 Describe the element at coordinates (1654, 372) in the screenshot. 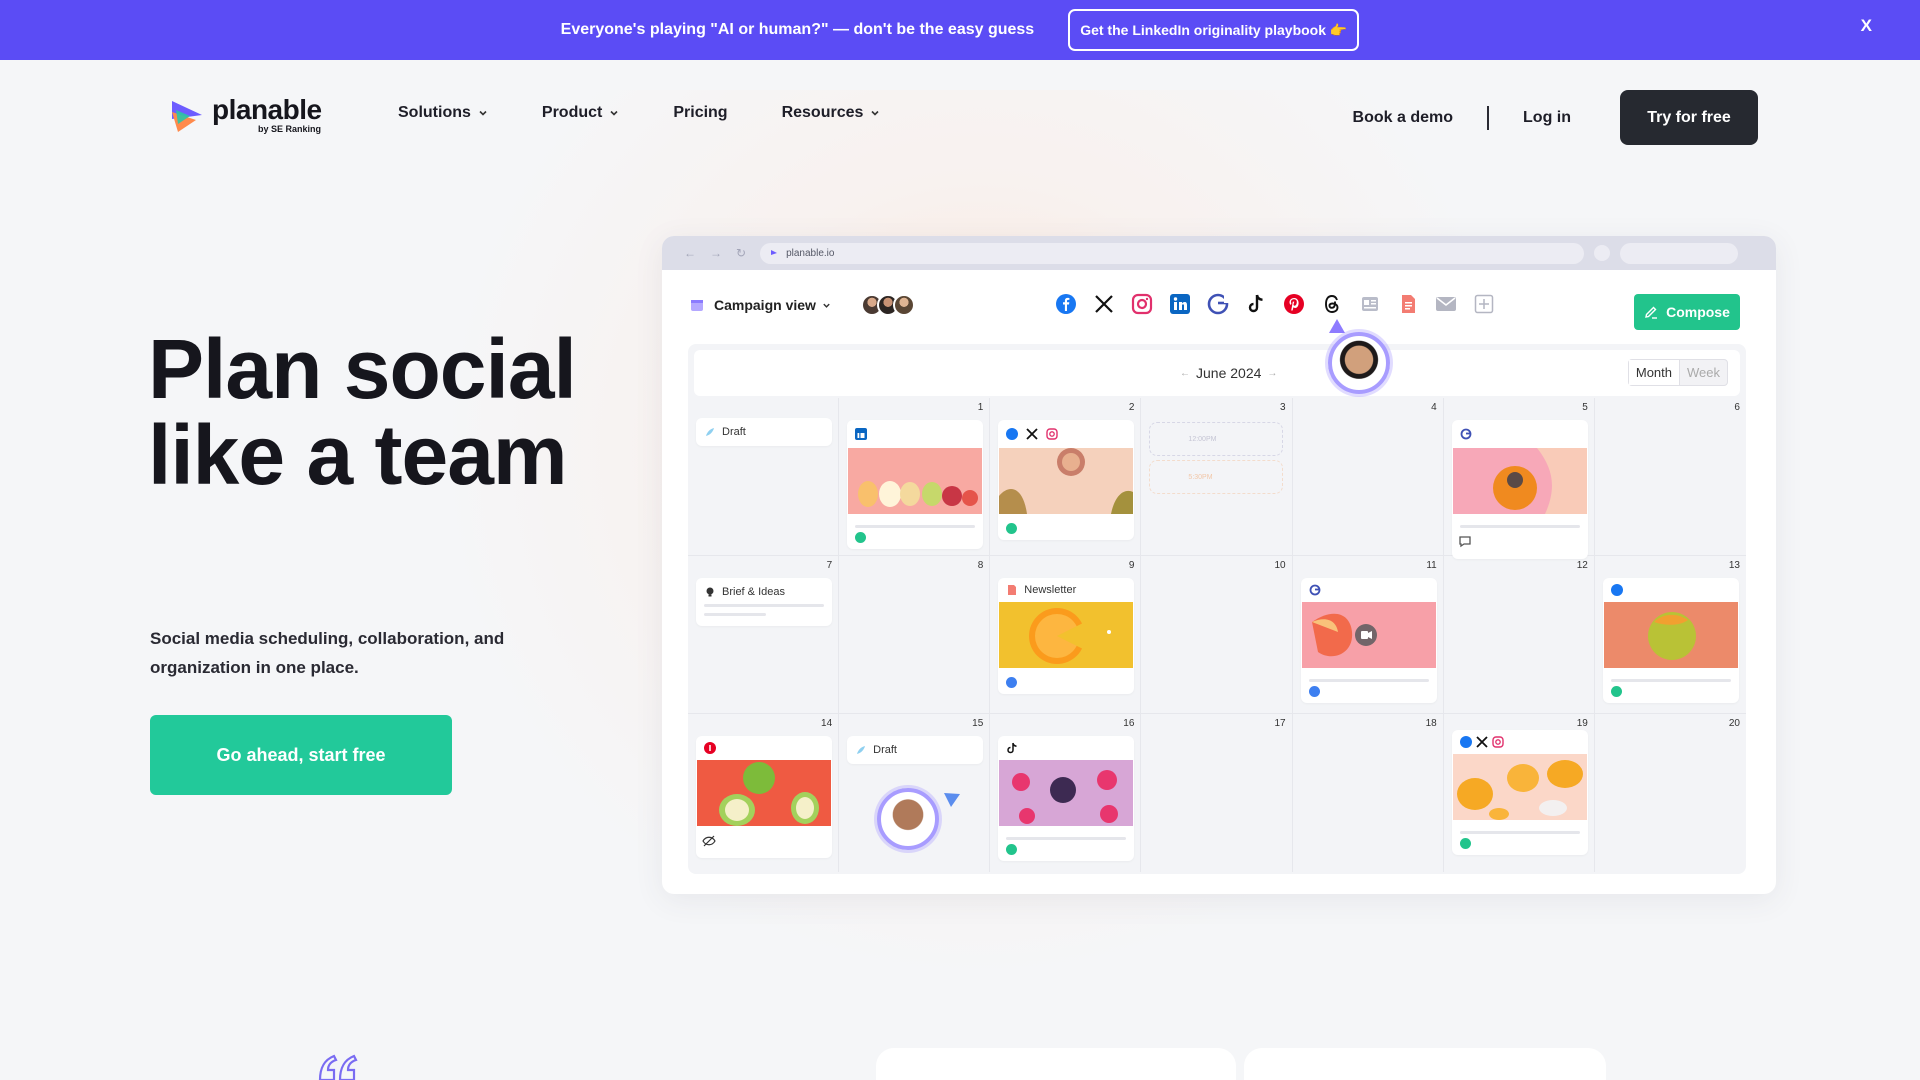

I see `month-view-tab: Month` at that location.